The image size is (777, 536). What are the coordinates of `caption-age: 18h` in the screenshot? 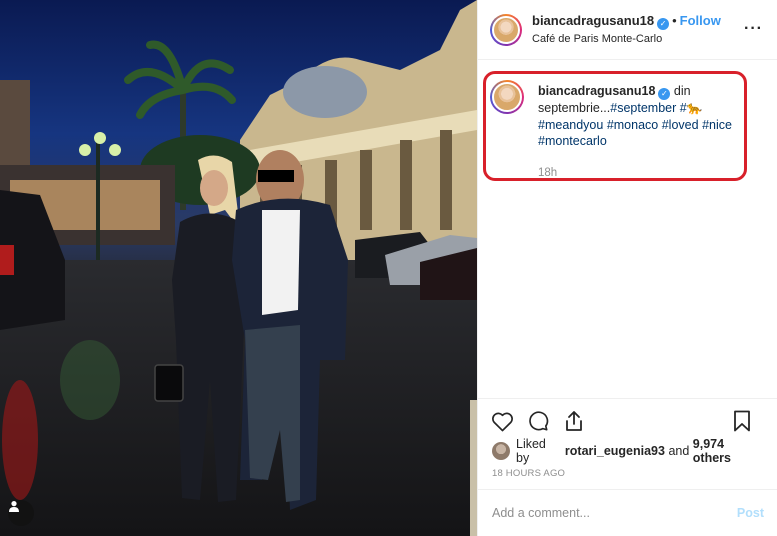 It's located at (636, 173).